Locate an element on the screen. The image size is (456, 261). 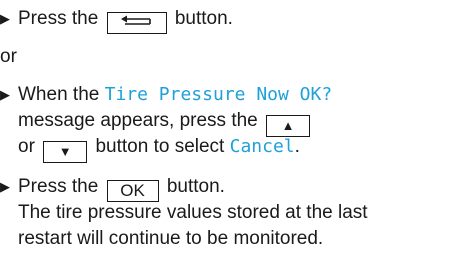
step2-text-line2: message appears, press the is located at coordinates (138, 120).